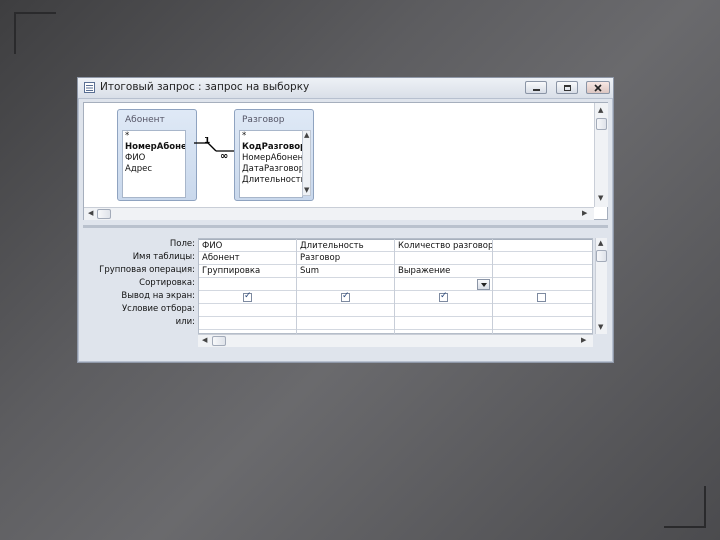 This screenshot has width=720, height=540. I want to click on field-list-item: Адрес, so click(154, 169).